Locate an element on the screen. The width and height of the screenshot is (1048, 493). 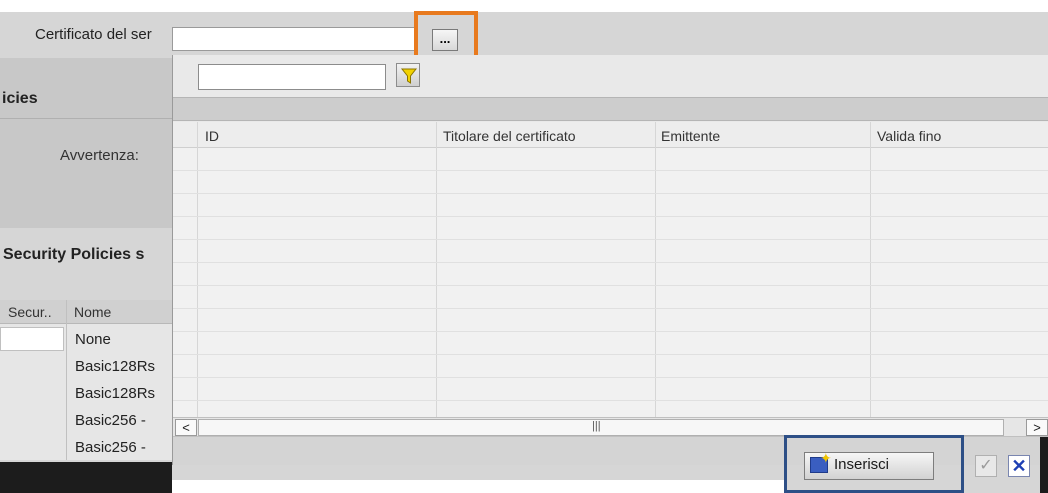
top-strip is located at coordinates (524, 6).